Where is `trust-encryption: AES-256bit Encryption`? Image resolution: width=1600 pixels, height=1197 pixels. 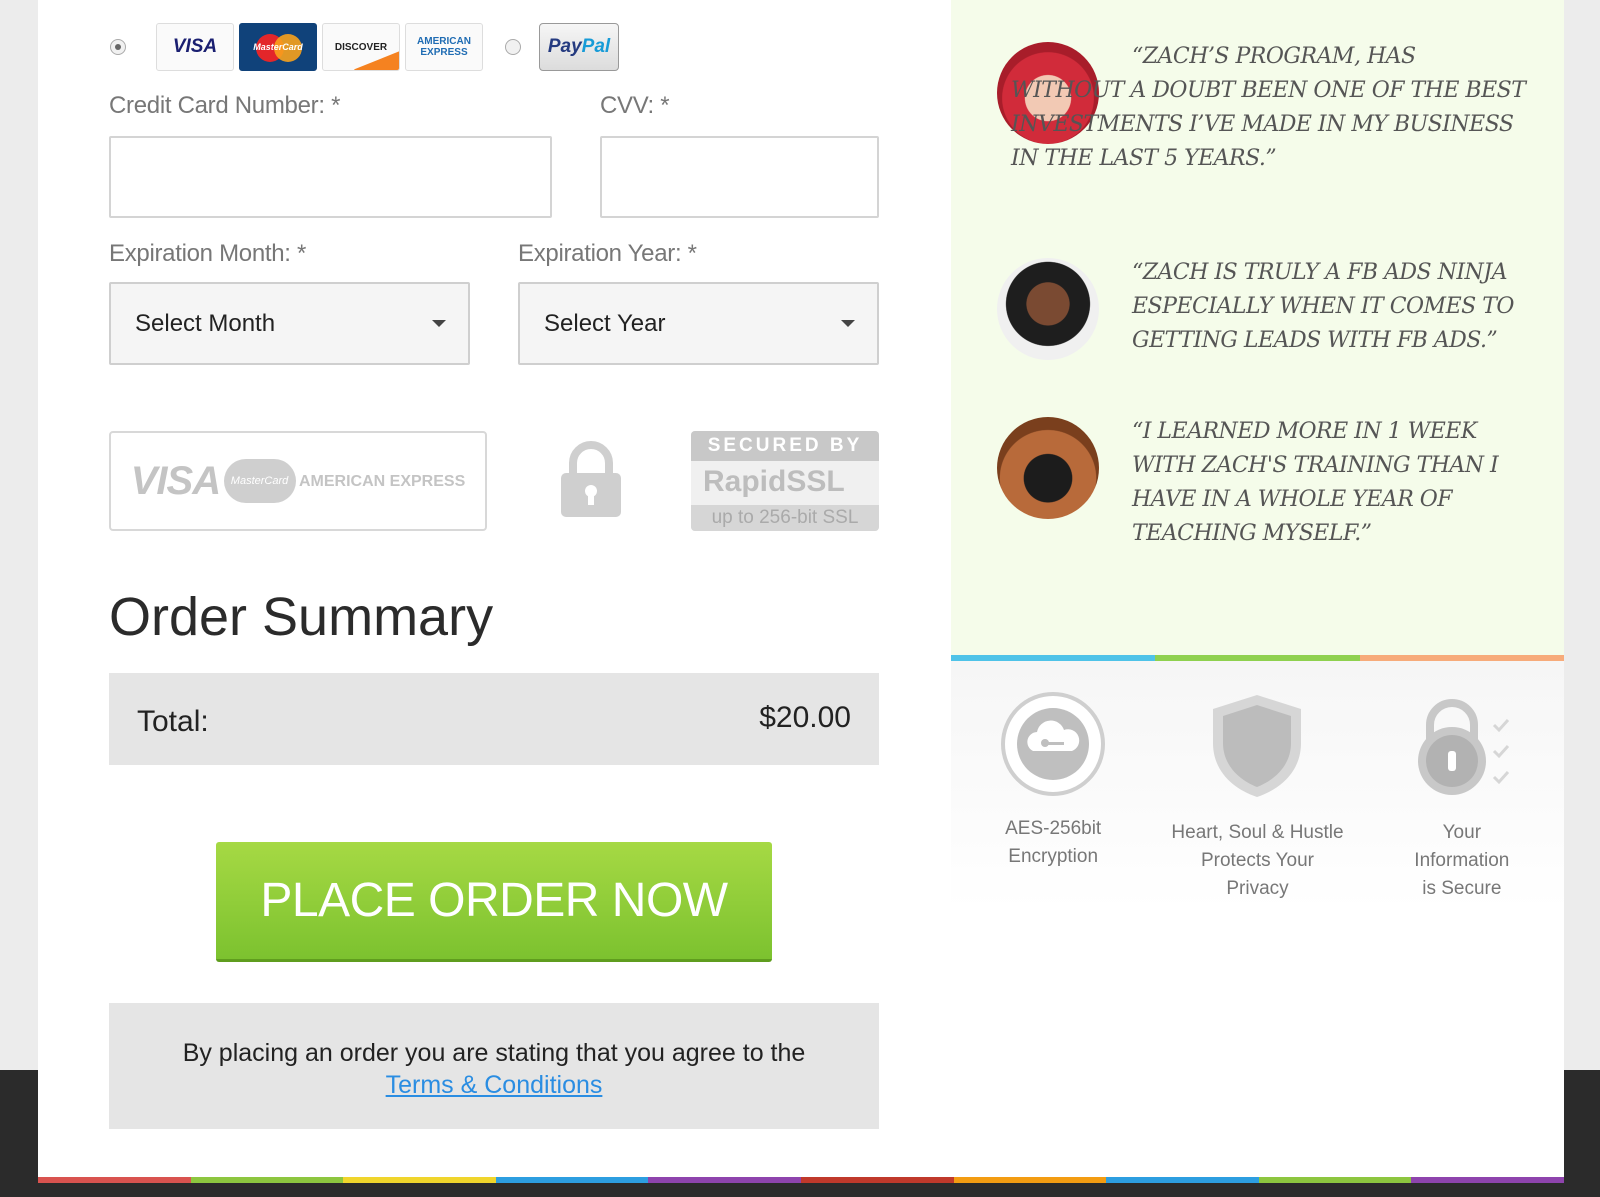
trust-encryption: AES-256bit Encryption is located at coordinates (1053, 786).